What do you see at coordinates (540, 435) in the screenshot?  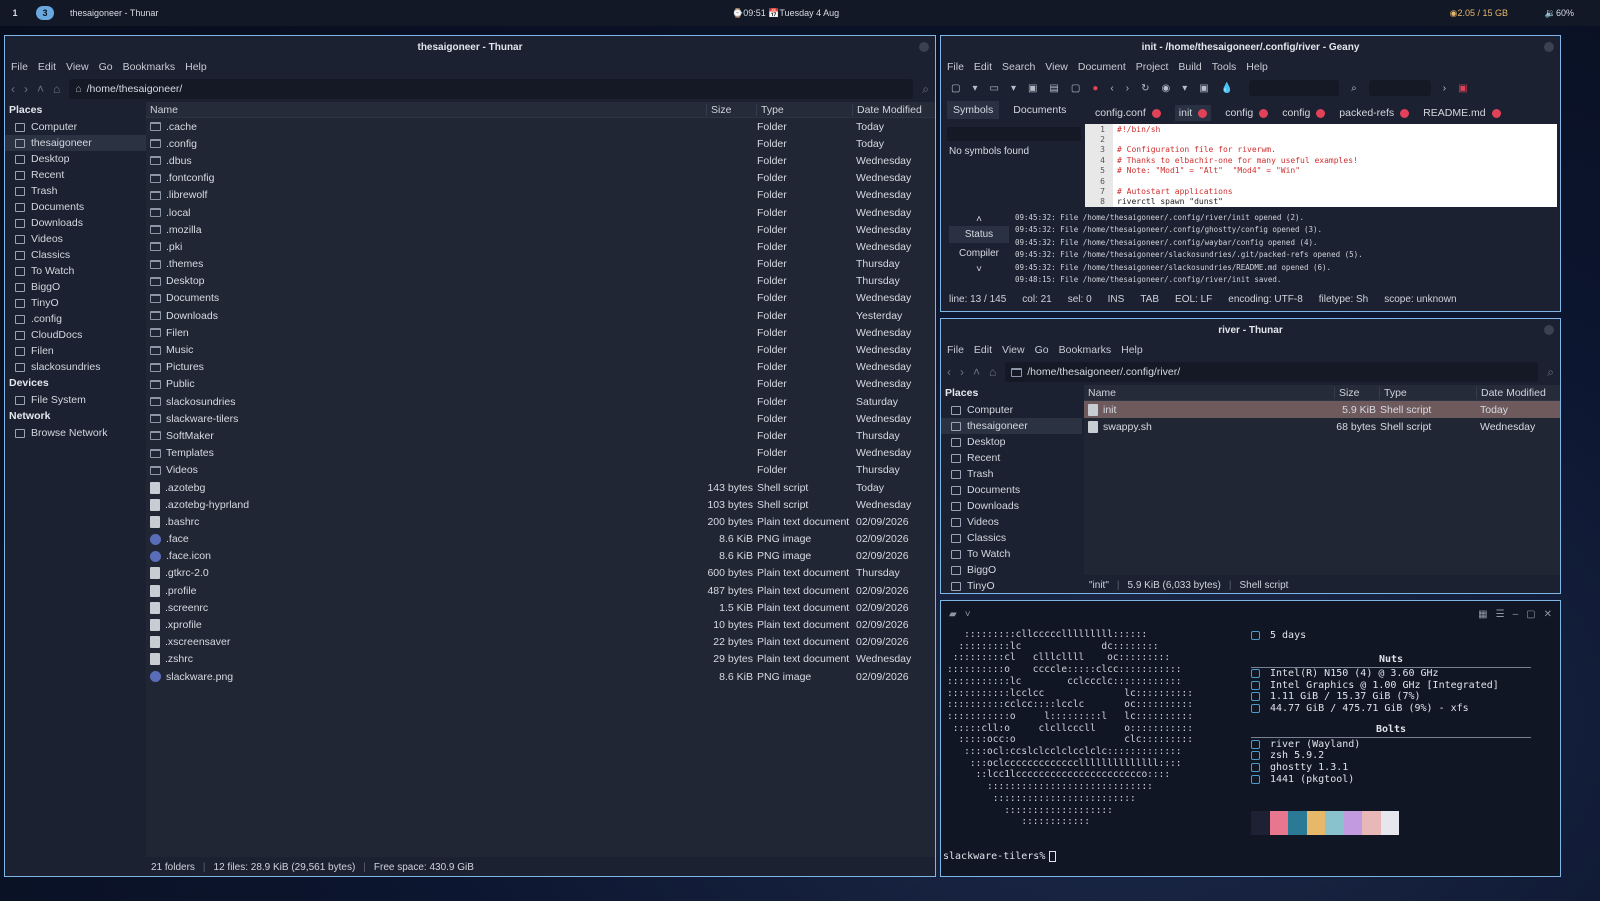 I see `file-row: SoftMaker Folder Thursday` at bounding box center [540, 435].